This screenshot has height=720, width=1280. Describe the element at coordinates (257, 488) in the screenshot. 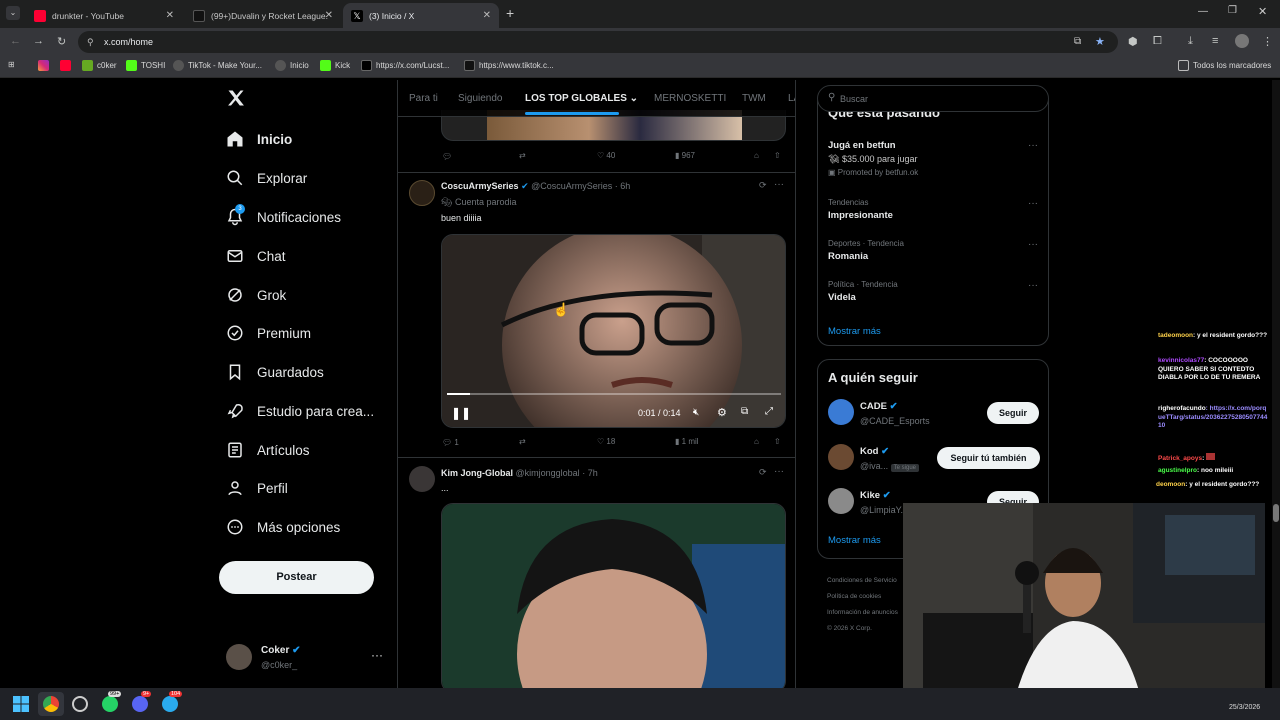

I see `nav-profile: Perfil` at that location.